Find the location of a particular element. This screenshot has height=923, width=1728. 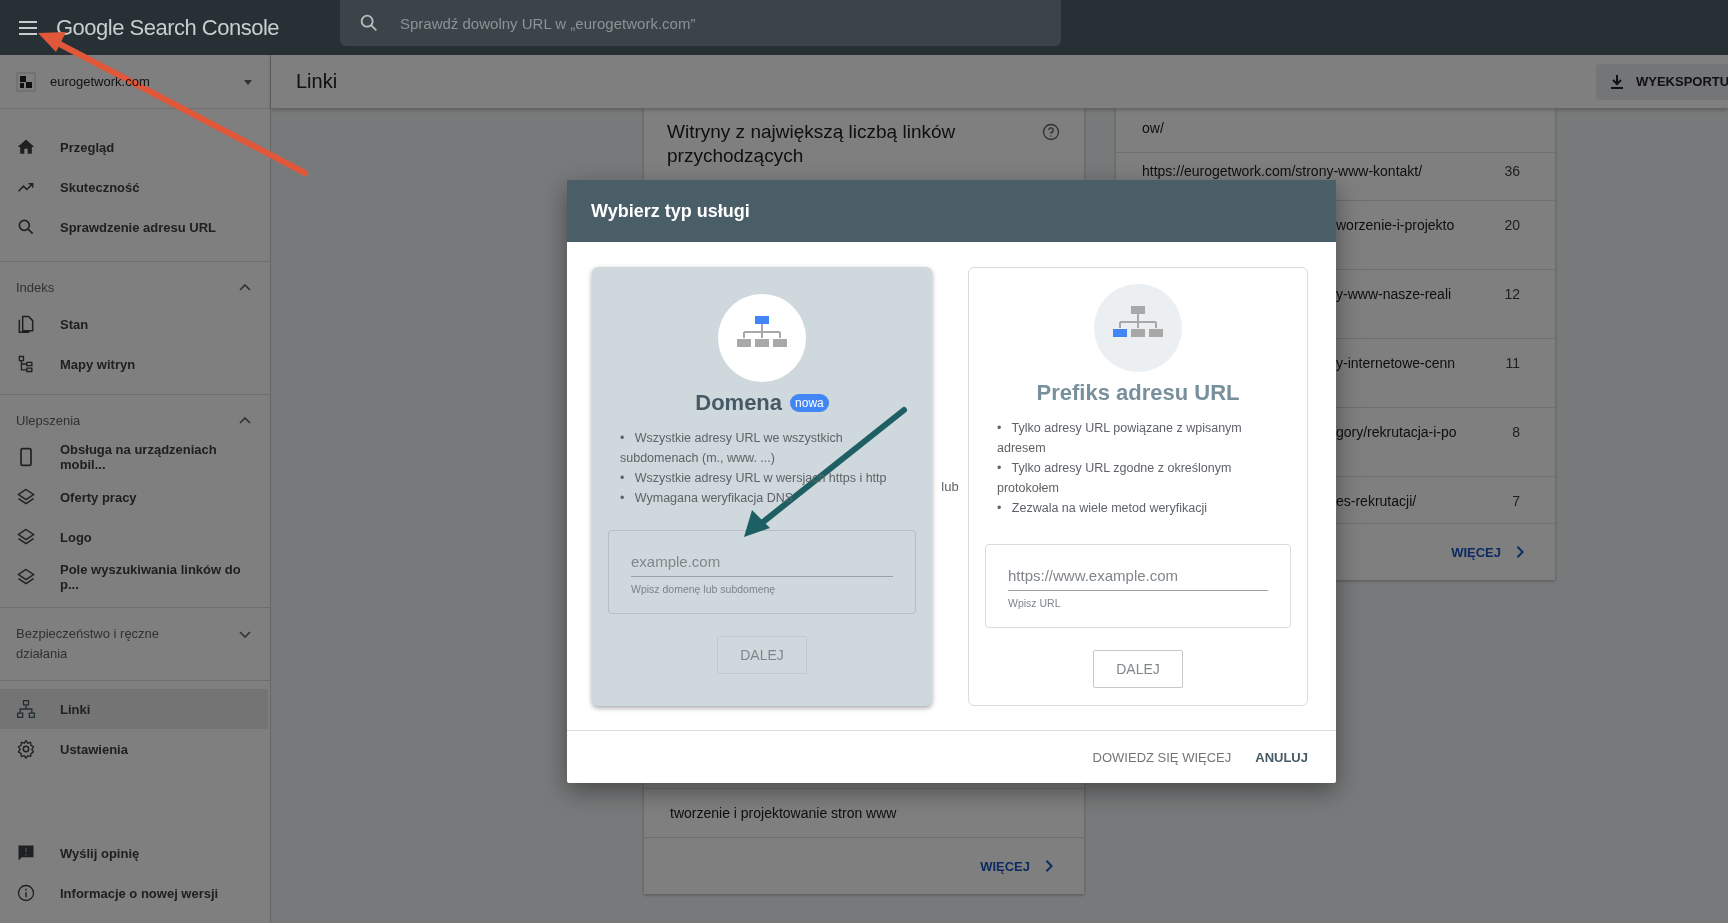

page-title: Linki is located at coordinates (317, 81).